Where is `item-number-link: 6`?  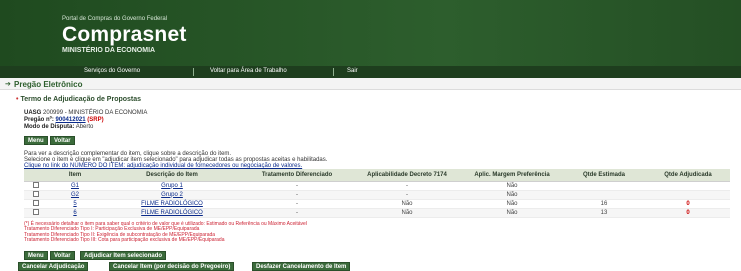 item-number-link: 6 is located at coordinates (74, 213).